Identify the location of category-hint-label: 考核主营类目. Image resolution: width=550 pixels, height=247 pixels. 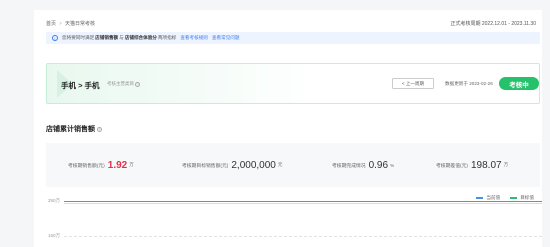
(120, 83).